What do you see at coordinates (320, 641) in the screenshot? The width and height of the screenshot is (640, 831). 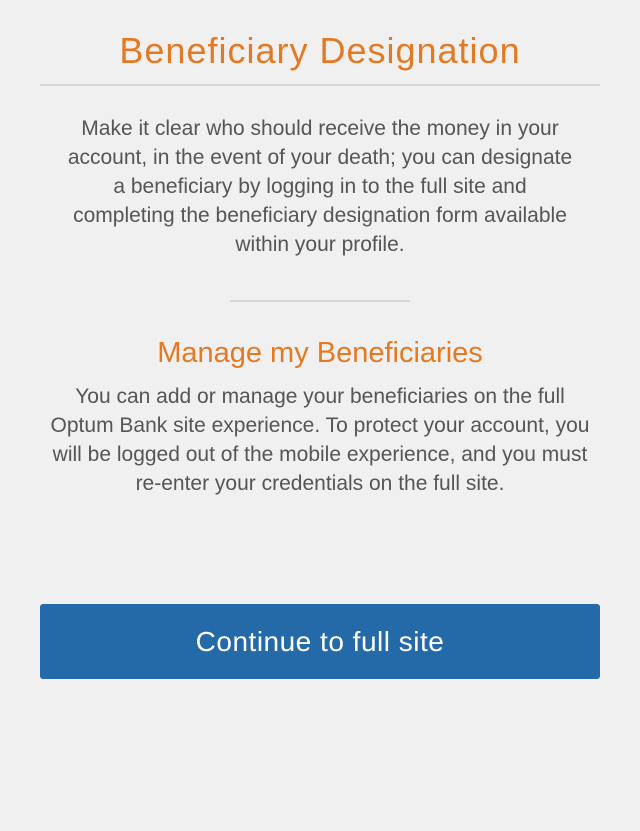 I see `continue-to-full-site-button: Continue to full site` at bounding box center [320, 641].